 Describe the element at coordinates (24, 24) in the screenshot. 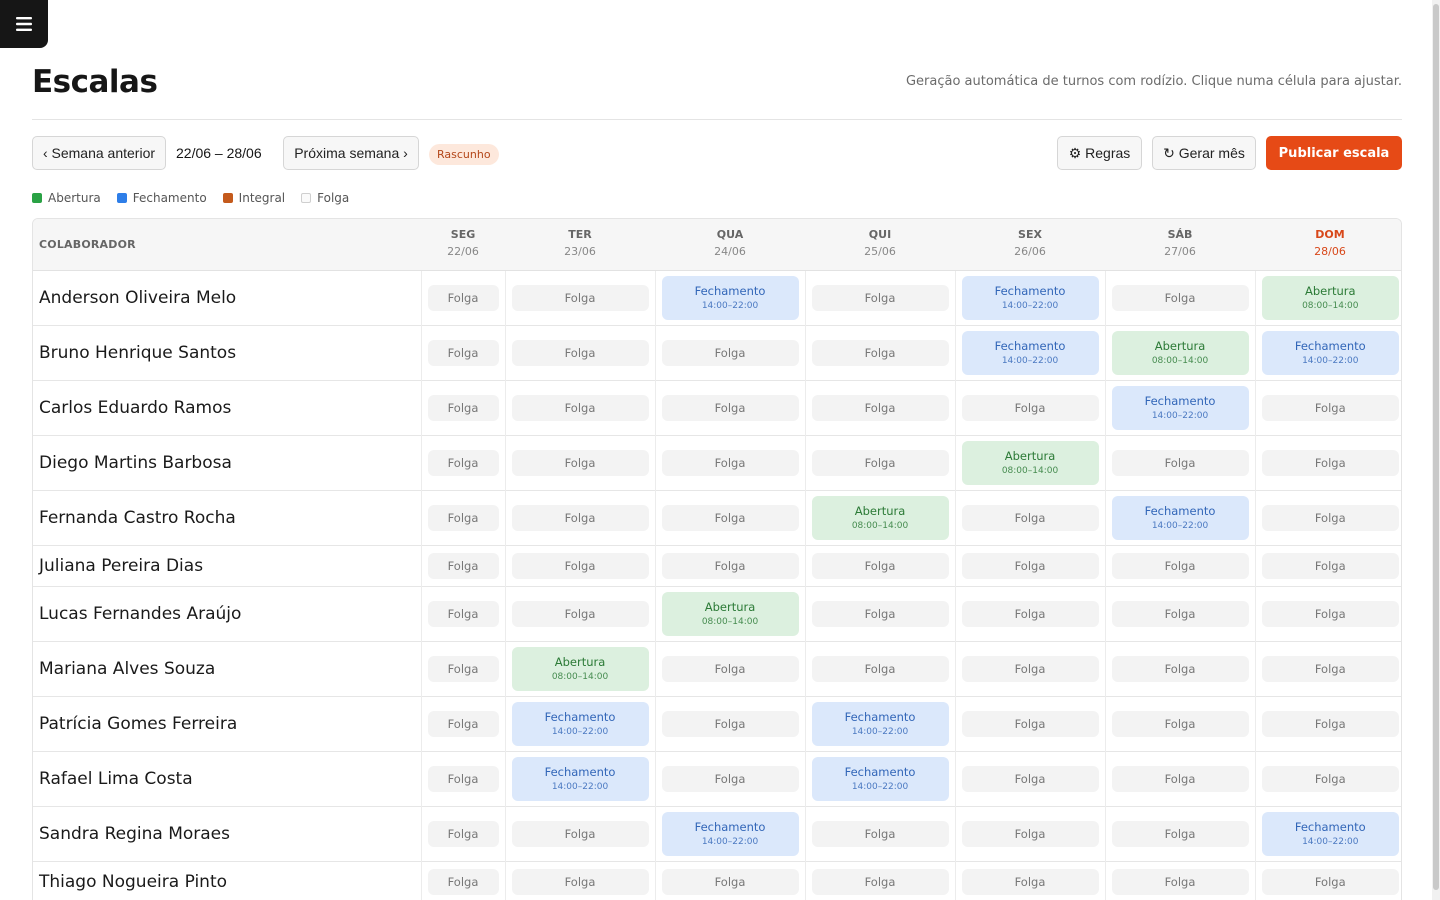

I see `menu-button` at that location.